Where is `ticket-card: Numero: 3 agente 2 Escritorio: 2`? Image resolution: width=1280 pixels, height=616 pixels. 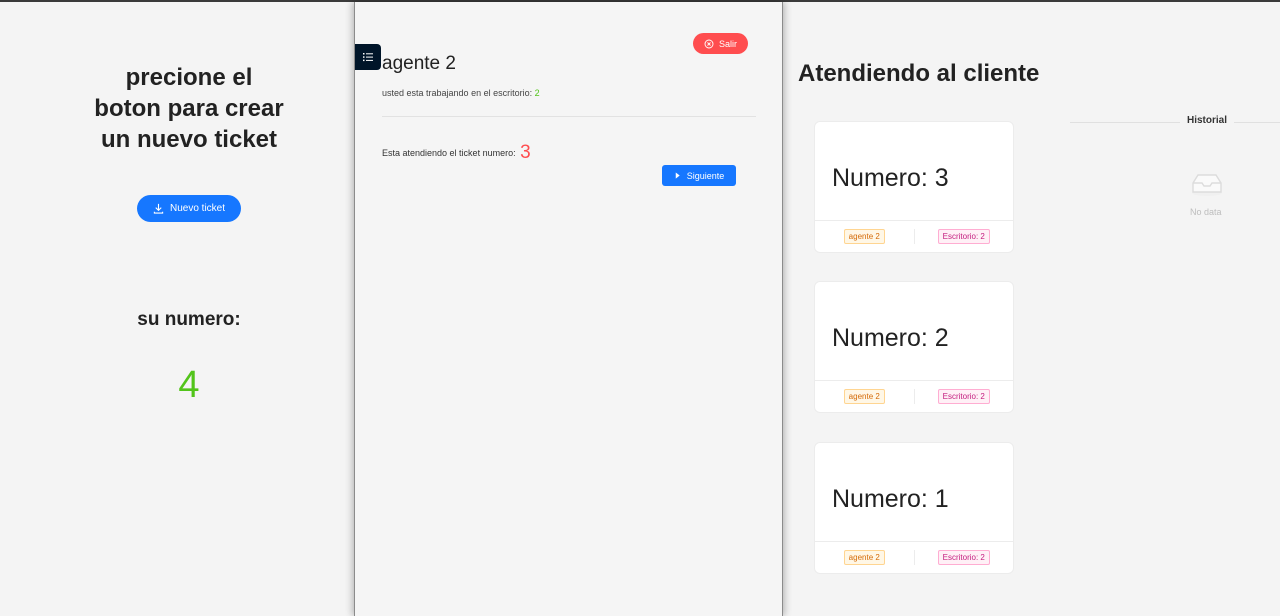 ticket-card: Numero: 3 agente 2 Escritorio: 2 is located at coordinates (914, 187).